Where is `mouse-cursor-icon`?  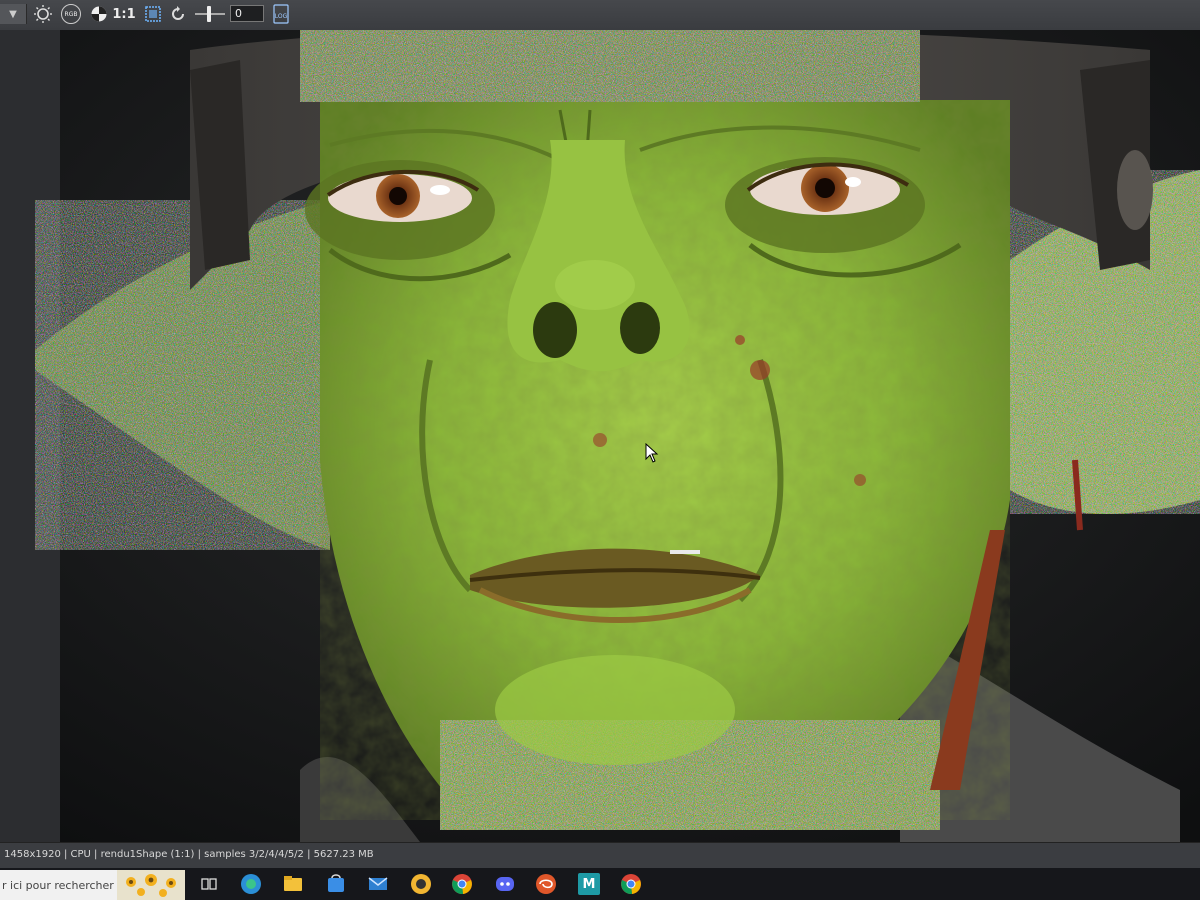 mouse-cursor-icon is located at coordinates (652, 453).